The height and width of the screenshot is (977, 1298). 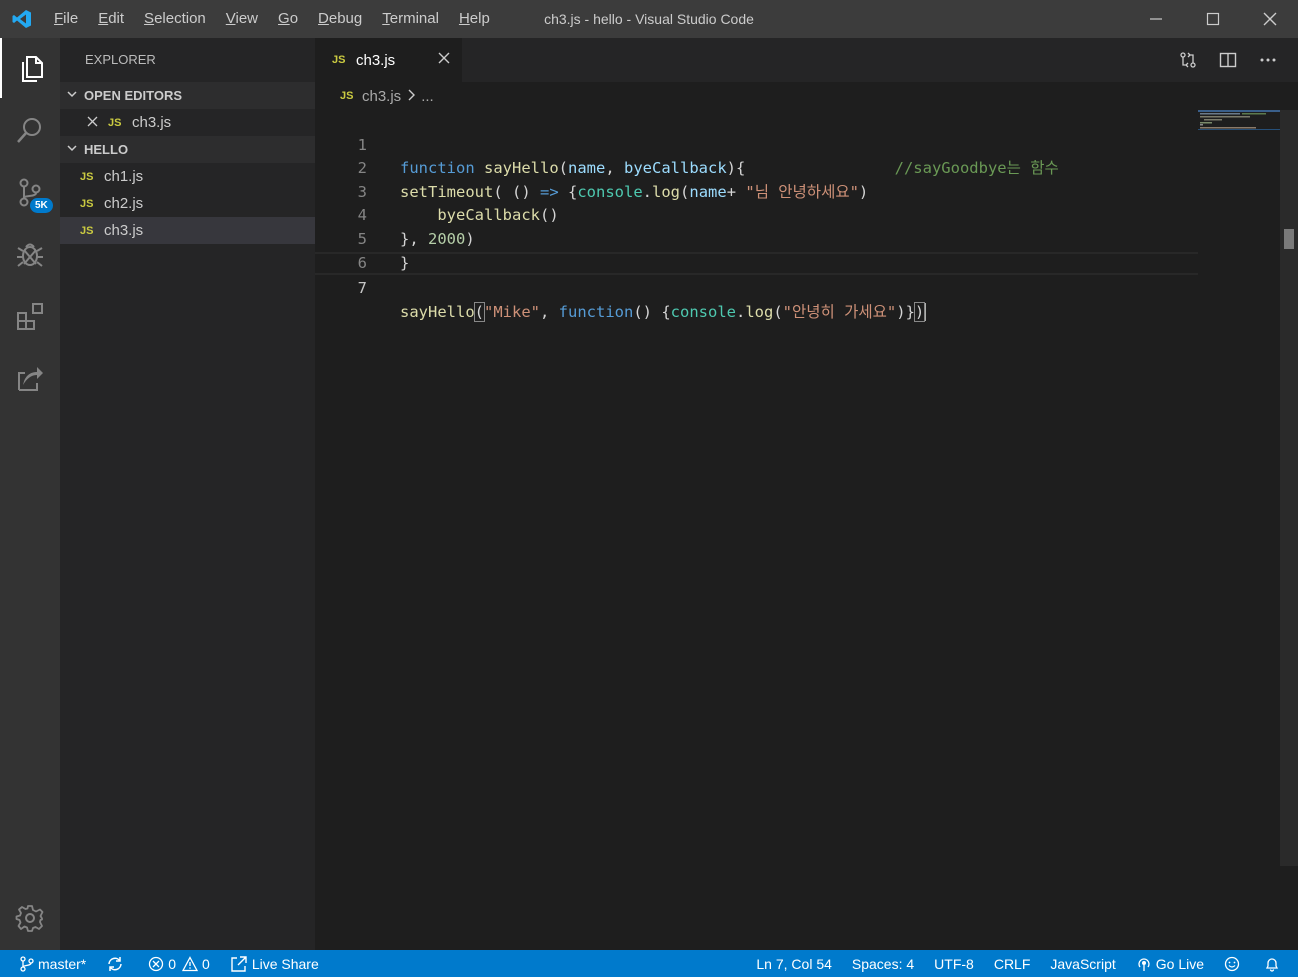 I want to click on minimize-button, so click(x=1155, y=19).